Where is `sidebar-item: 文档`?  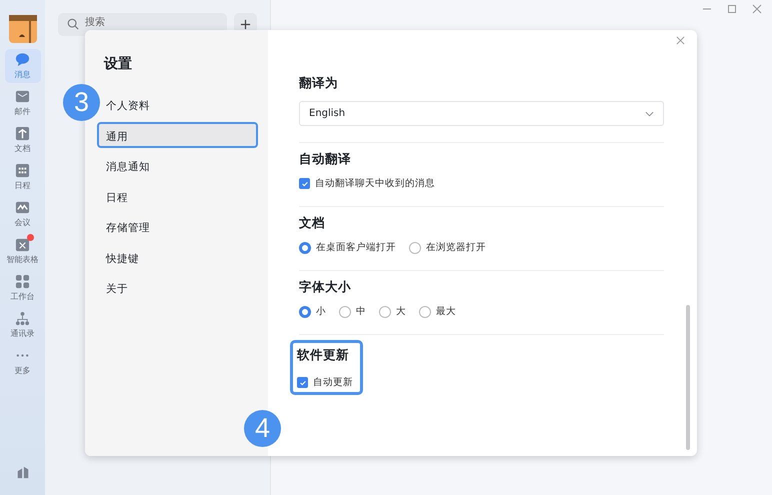
sidebar-item: 文档 is located at coordinates (22, 140).